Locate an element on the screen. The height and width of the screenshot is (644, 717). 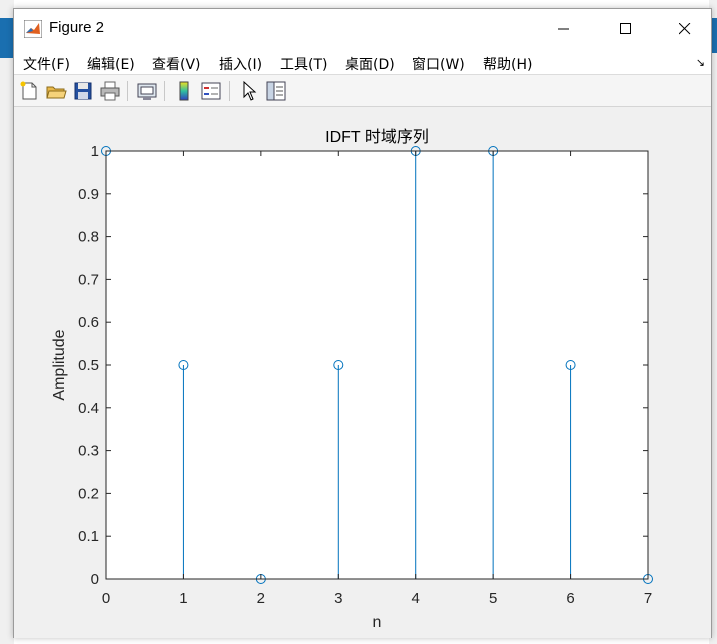
matlab-logo-icon is located at coordinates (33, 29).